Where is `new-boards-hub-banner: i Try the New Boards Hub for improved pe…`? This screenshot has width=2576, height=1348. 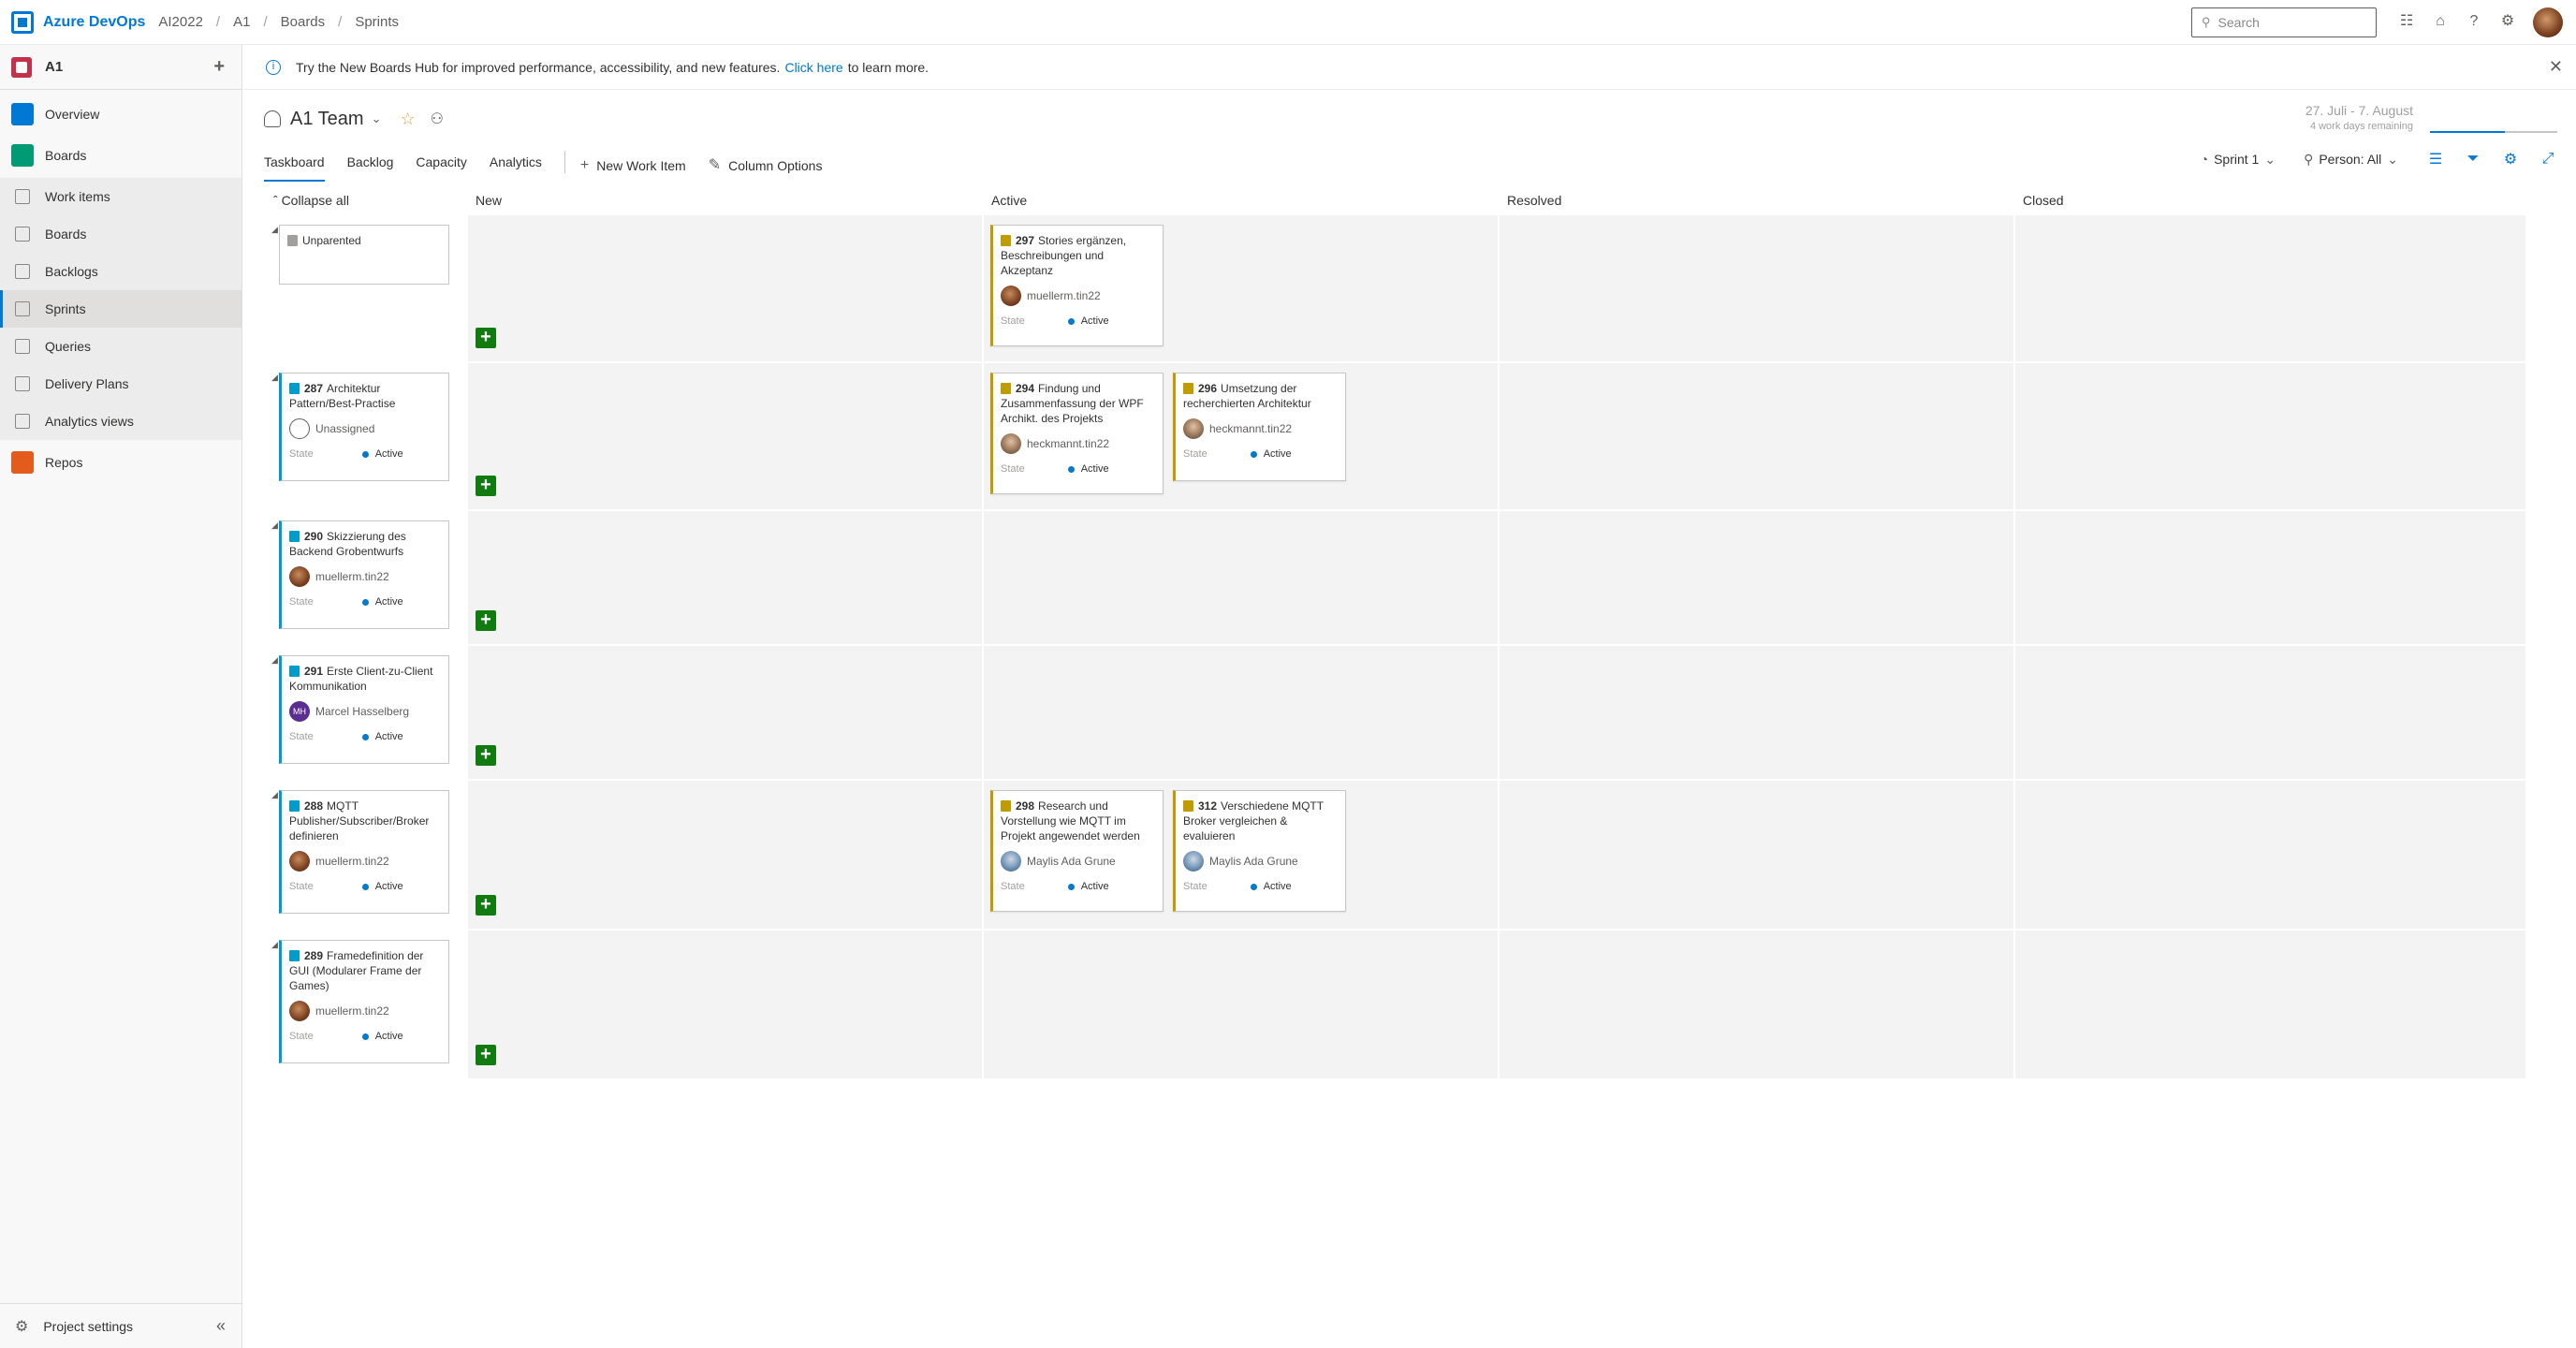
new-boards-hub-banner: i Try the New Boards Hub for improved pe… is located at coordinates (1409, 67).